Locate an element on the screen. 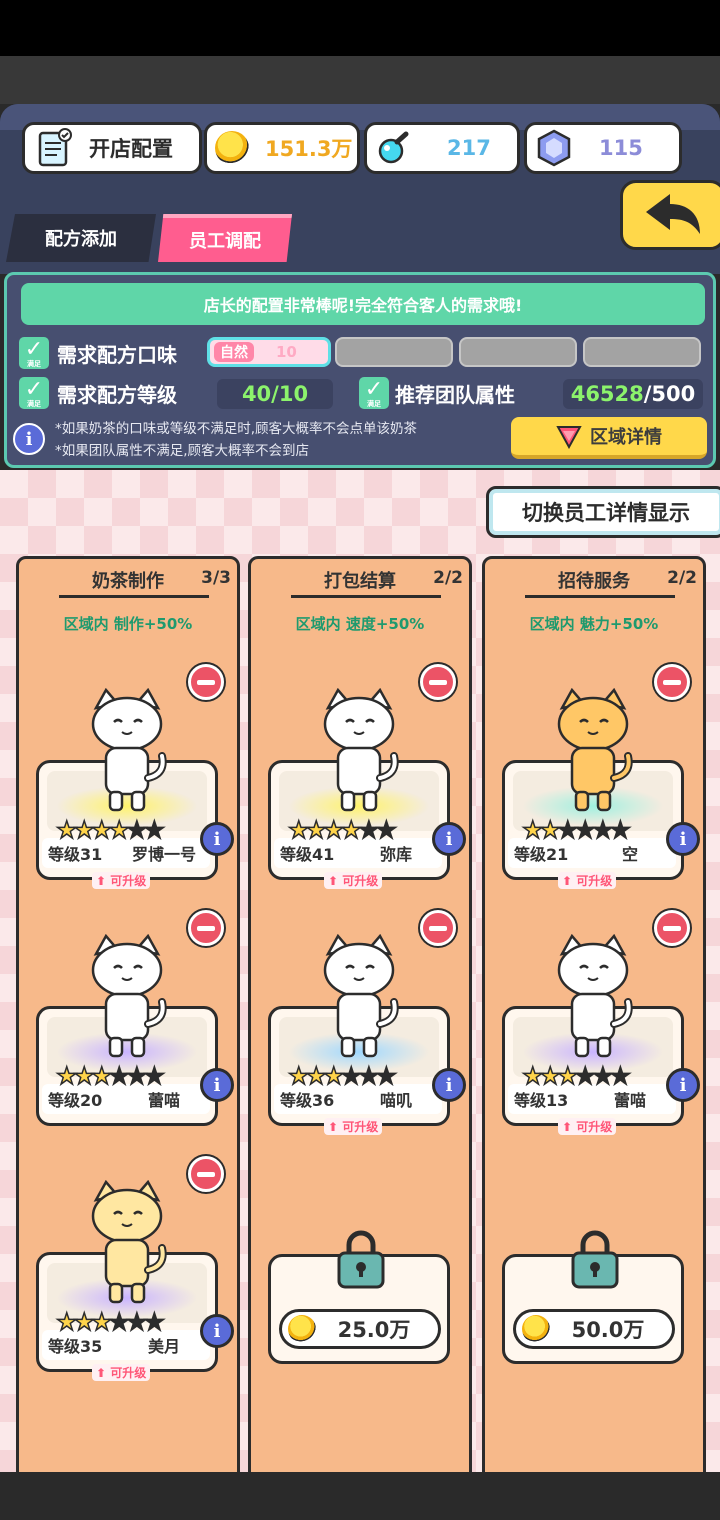 Image resolution: width=720 pixels, height=1520 pixels. back-button is located at coordinates (670, 215).